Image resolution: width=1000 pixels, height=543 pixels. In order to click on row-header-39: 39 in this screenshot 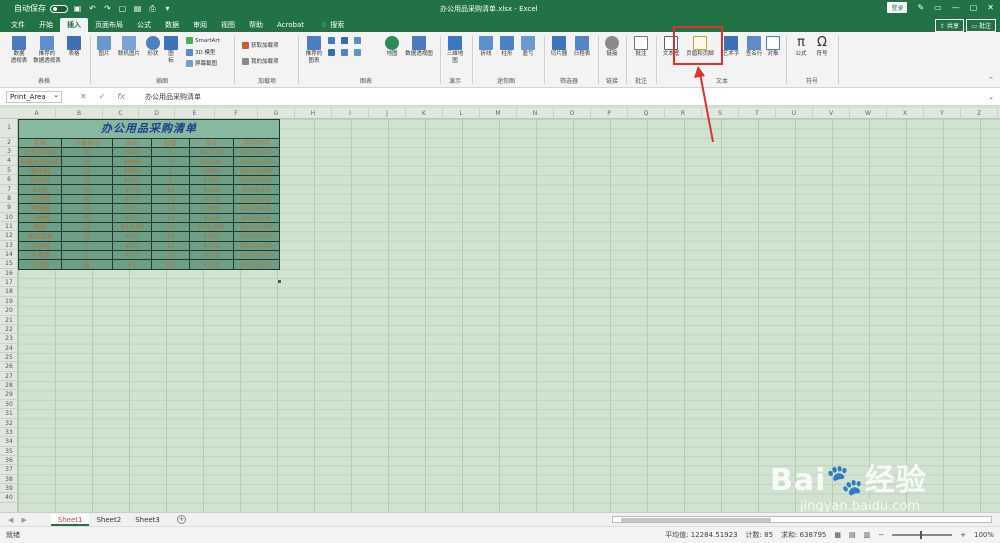, I will do `click(9, 489)`.